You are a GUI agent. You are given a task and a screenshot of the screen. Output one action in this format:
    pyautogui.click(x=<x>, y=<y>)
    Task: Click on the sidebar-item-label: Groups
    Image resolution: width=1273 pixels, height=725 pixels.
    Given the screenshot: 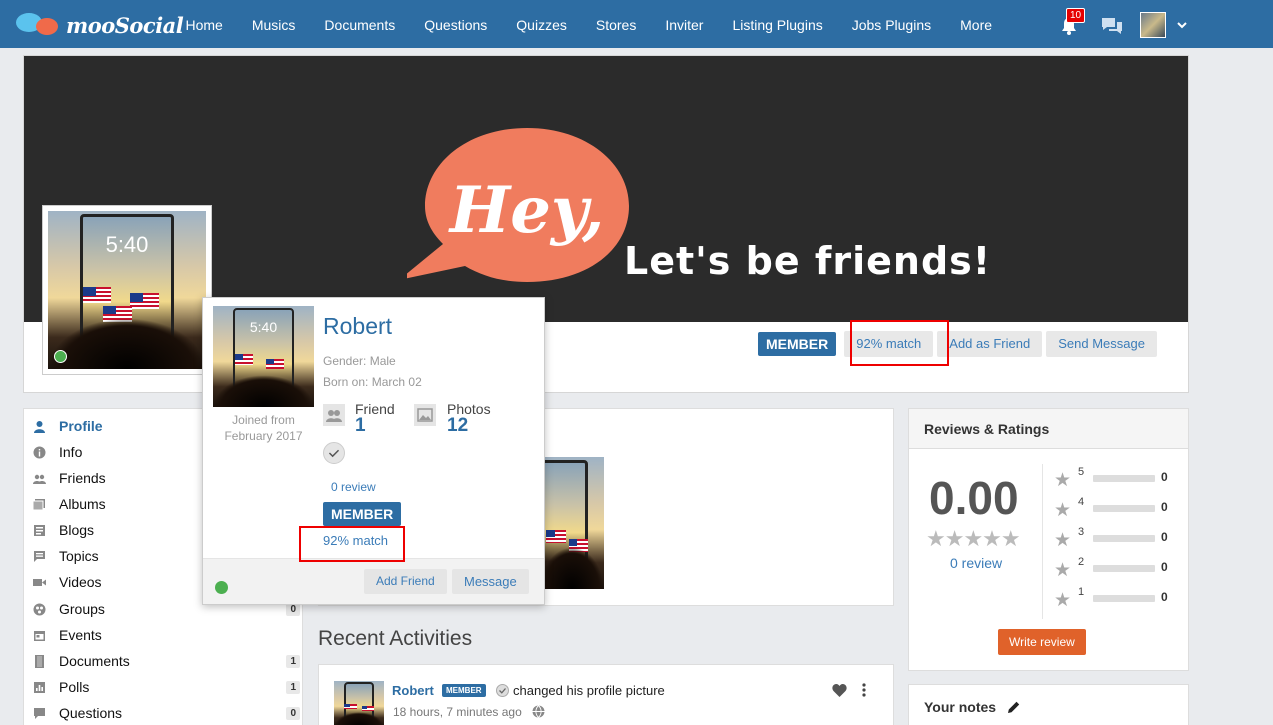 What is the action you would take?
    pyautogui.click(x=82, y=609)
    